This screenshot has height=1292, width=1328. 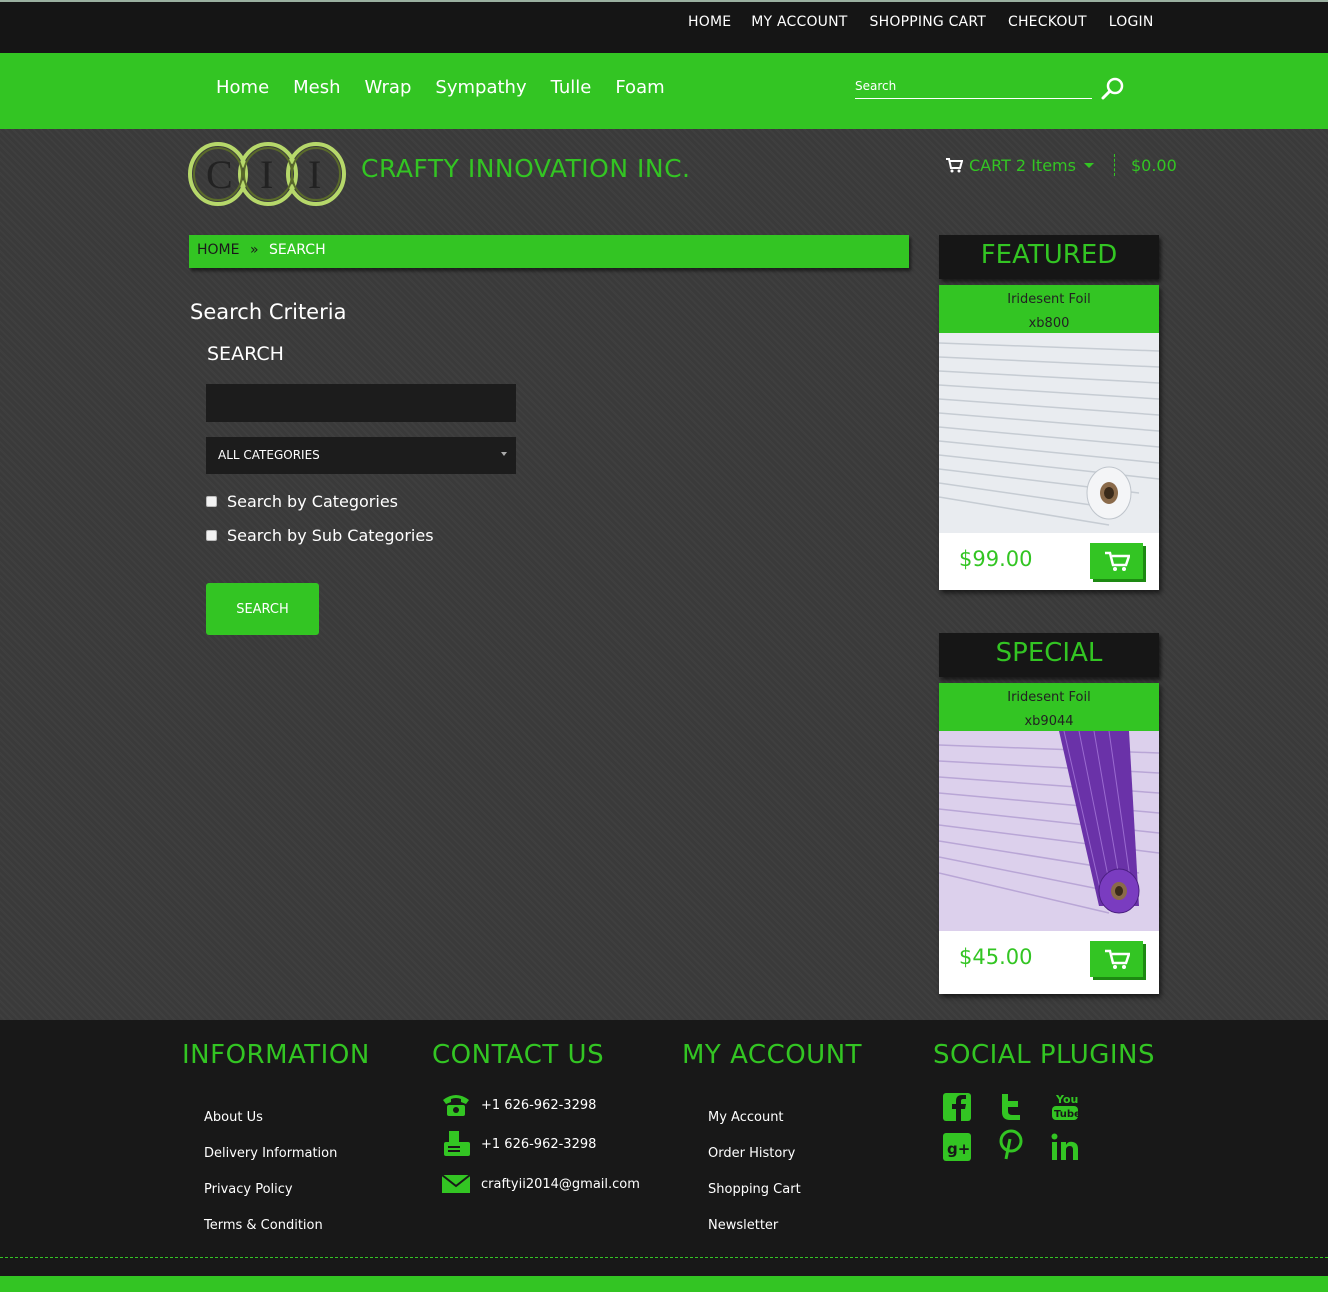 What do you see at coordinates (1049, 300) in the screenshot?
I see `featured-product-name: Iridesent Foil` at bounding box center [1049, 300].